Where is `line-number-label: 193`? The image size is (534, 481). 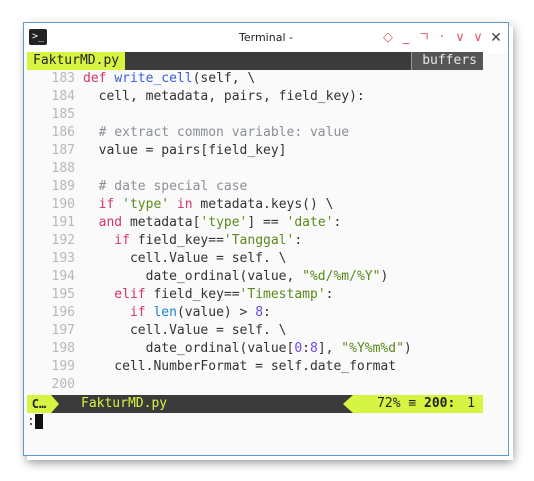
line-number-label: 193 is located at coordinates (63, 258).